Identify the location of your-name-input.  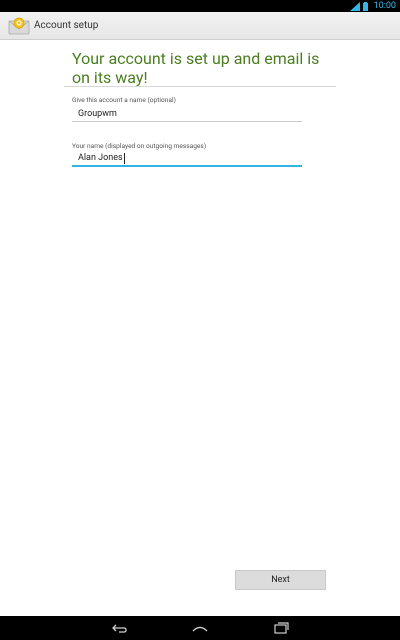
(187, 159).